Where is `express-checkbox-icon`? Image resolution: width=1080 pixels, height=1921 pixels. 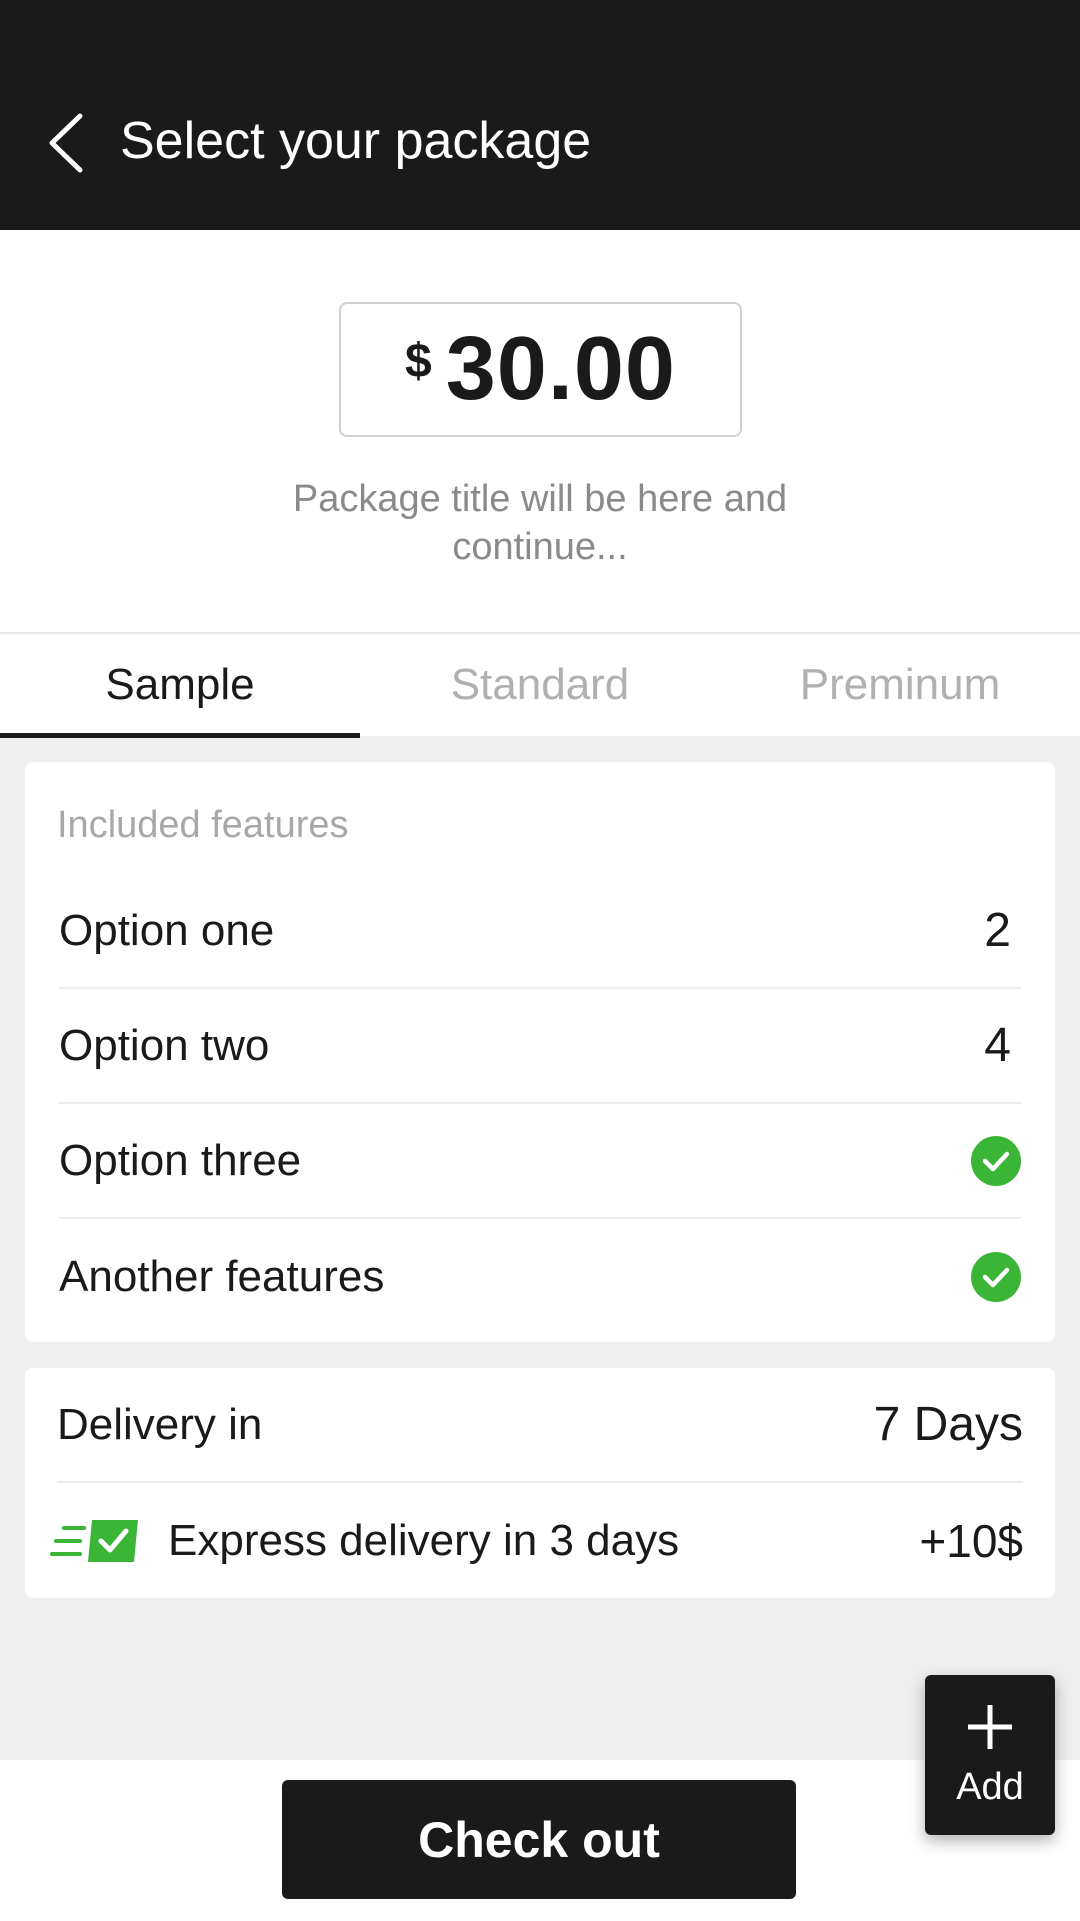 express-checkbox-icon is located at coordinates (96, 1541).